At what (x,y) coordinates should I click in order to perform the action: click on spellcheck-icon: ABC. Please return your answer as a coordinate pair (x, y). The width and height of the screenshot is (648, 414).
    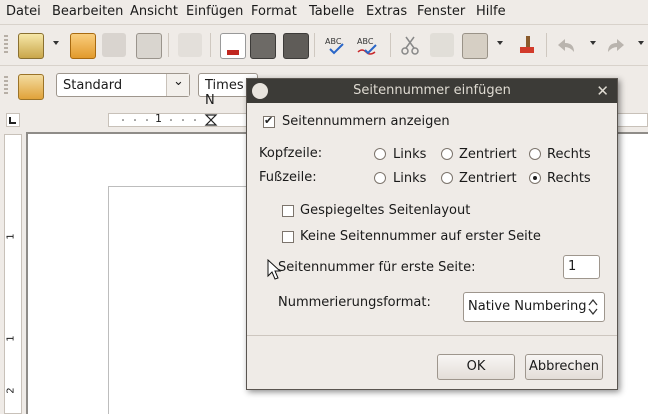
    Looking at the image, I should click on (336, 45).